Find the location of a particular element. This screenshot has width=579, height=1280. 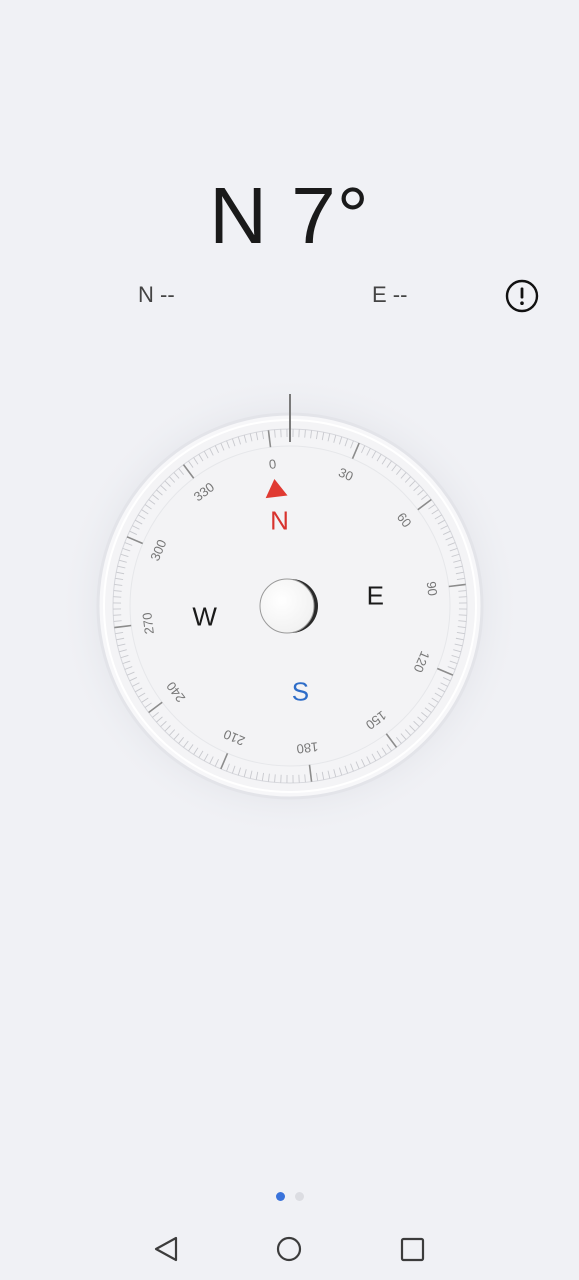

page-dot-inactive is located at coordinates (299, 1196).